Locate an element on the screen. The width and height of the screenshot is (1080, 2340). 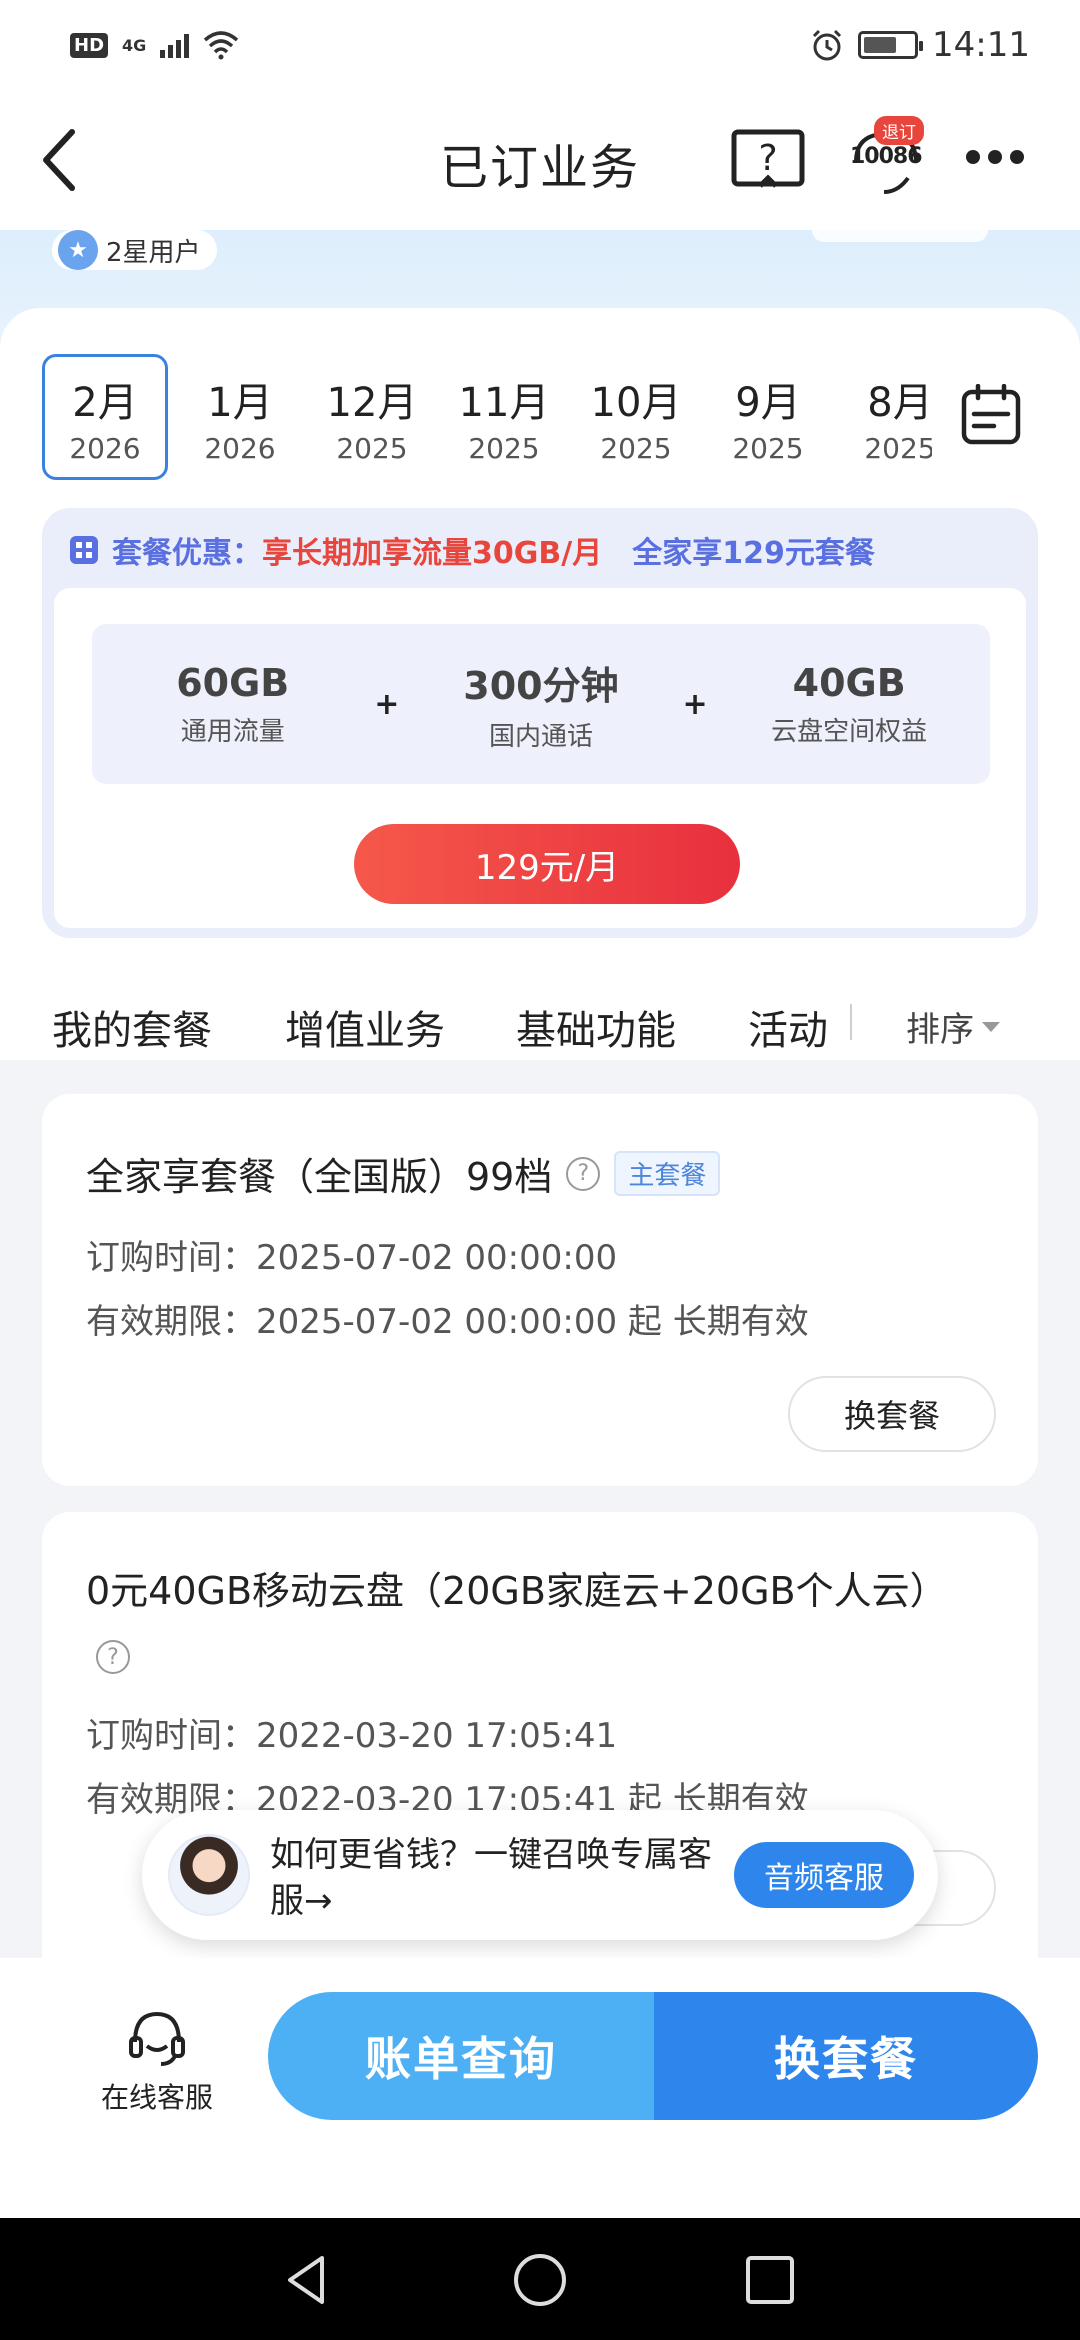
agent-avatar is located at coordinates (209, 1875).